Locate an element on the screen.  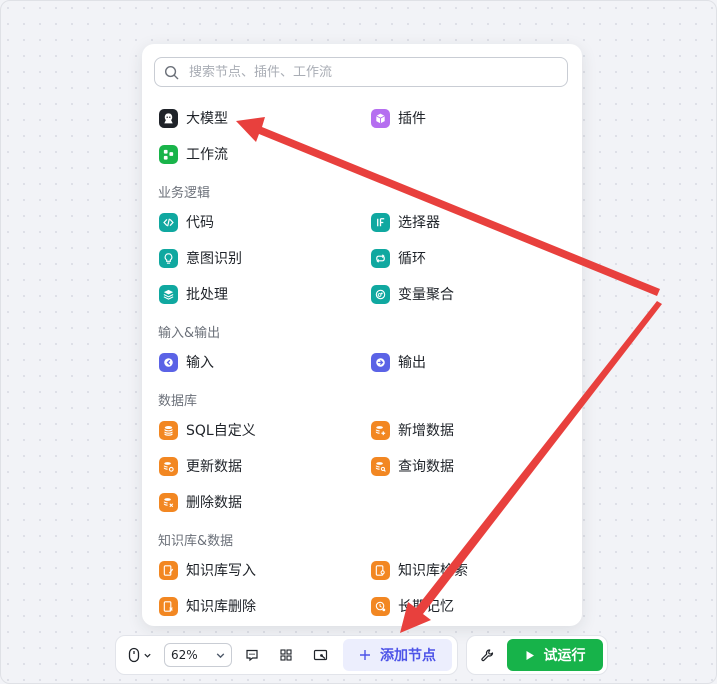
node-item-intent: 意图识别 is located at coordinates (254, 258).